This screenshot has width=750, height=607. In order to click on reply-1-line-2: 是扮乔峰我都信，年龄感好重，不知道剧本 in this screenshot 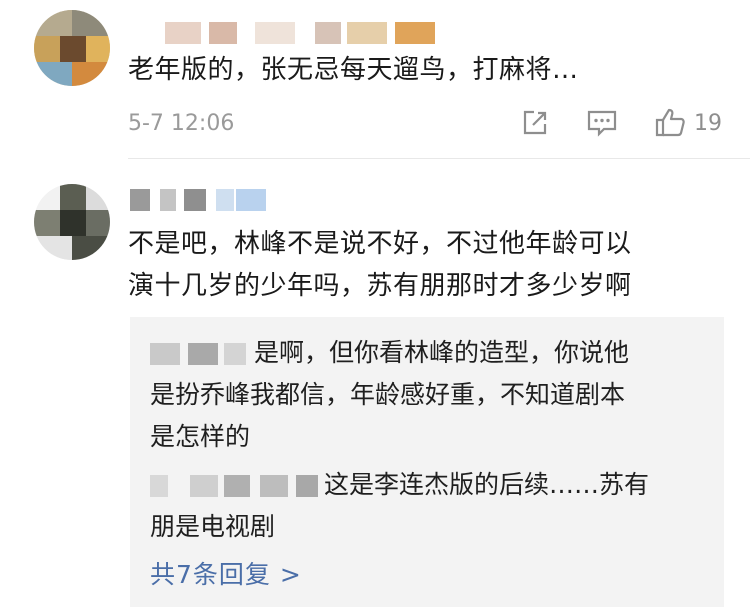, I will do `click(388, 394)`.